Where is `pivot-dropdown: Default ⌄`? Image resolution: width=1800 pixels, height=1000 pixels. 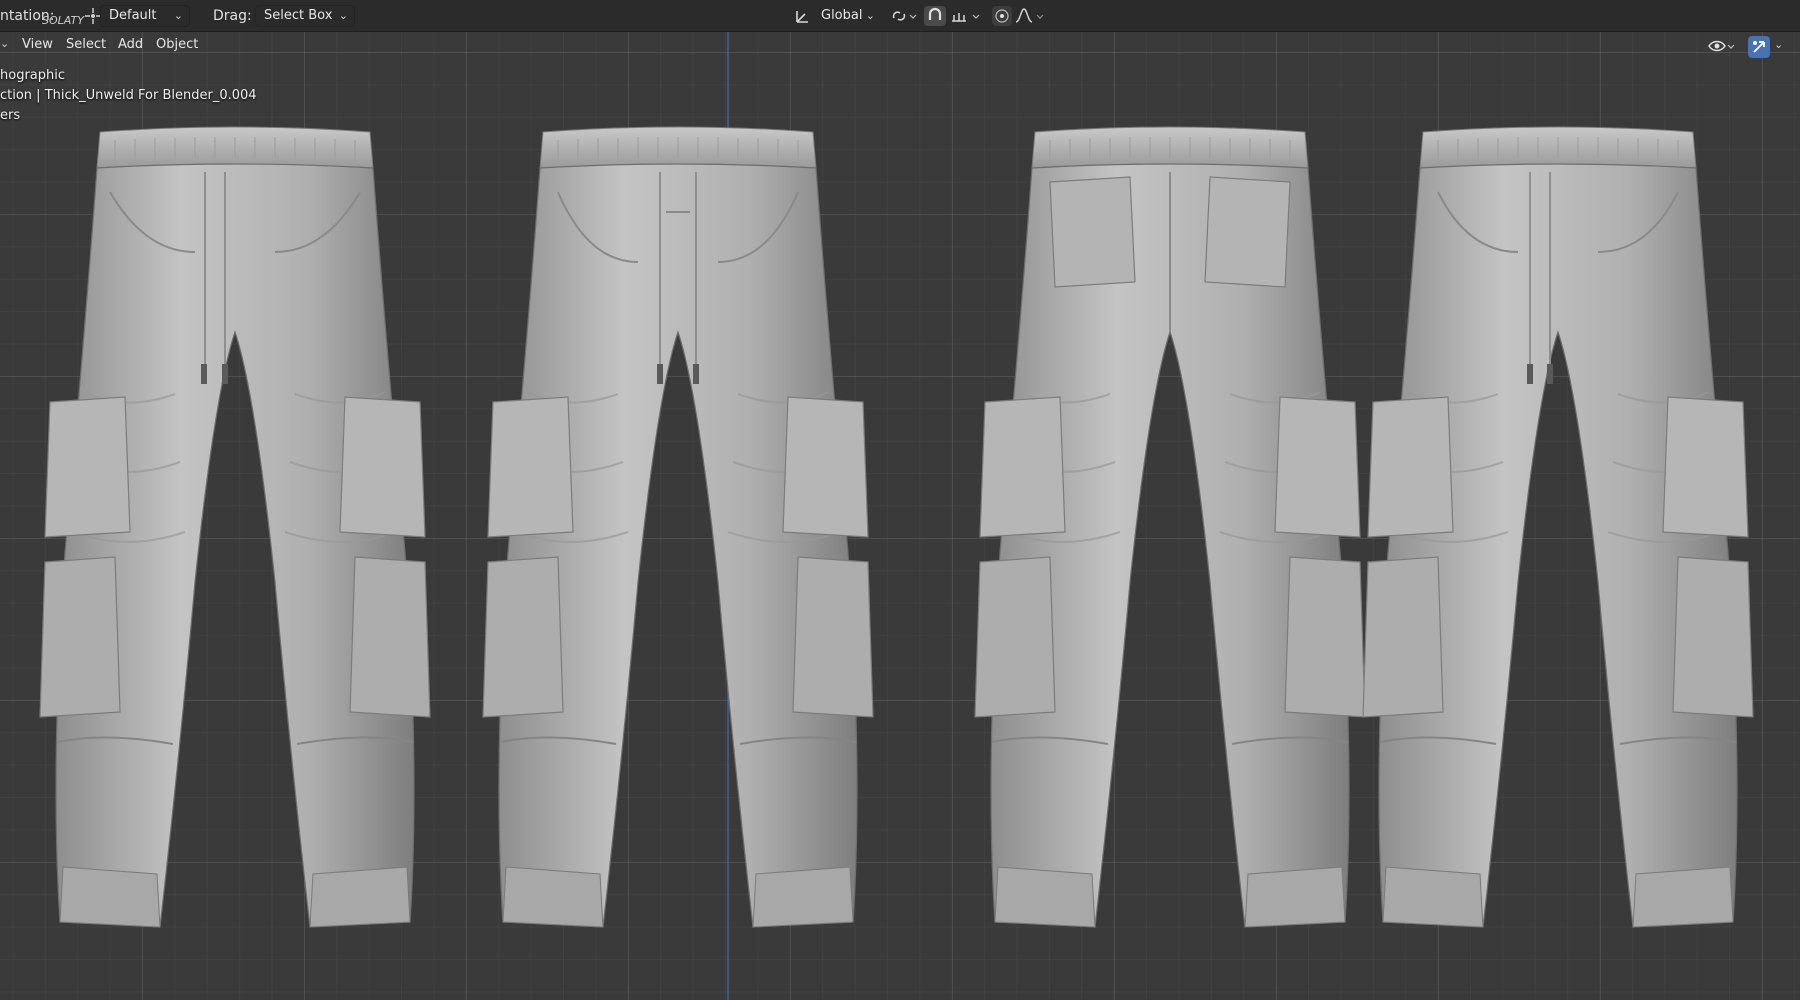
pivot-dropdown: Default ⌄ is located at coordinates (145, 16).